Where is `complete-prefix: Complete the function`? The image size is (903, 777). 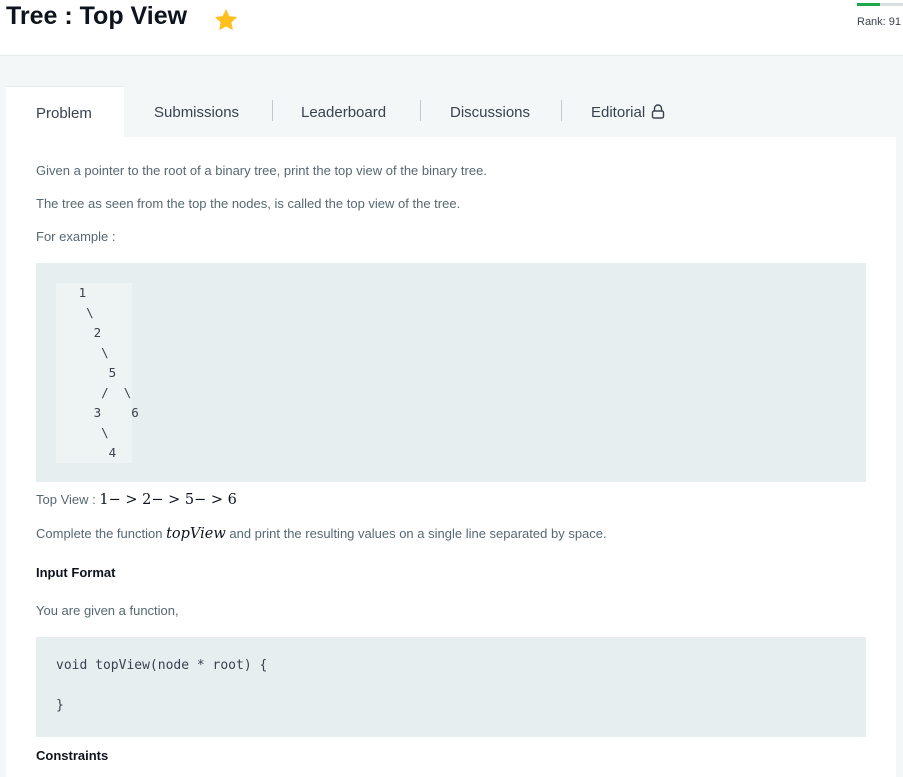
complete-prefix: Complete the function is located at coordinates (101, 533).